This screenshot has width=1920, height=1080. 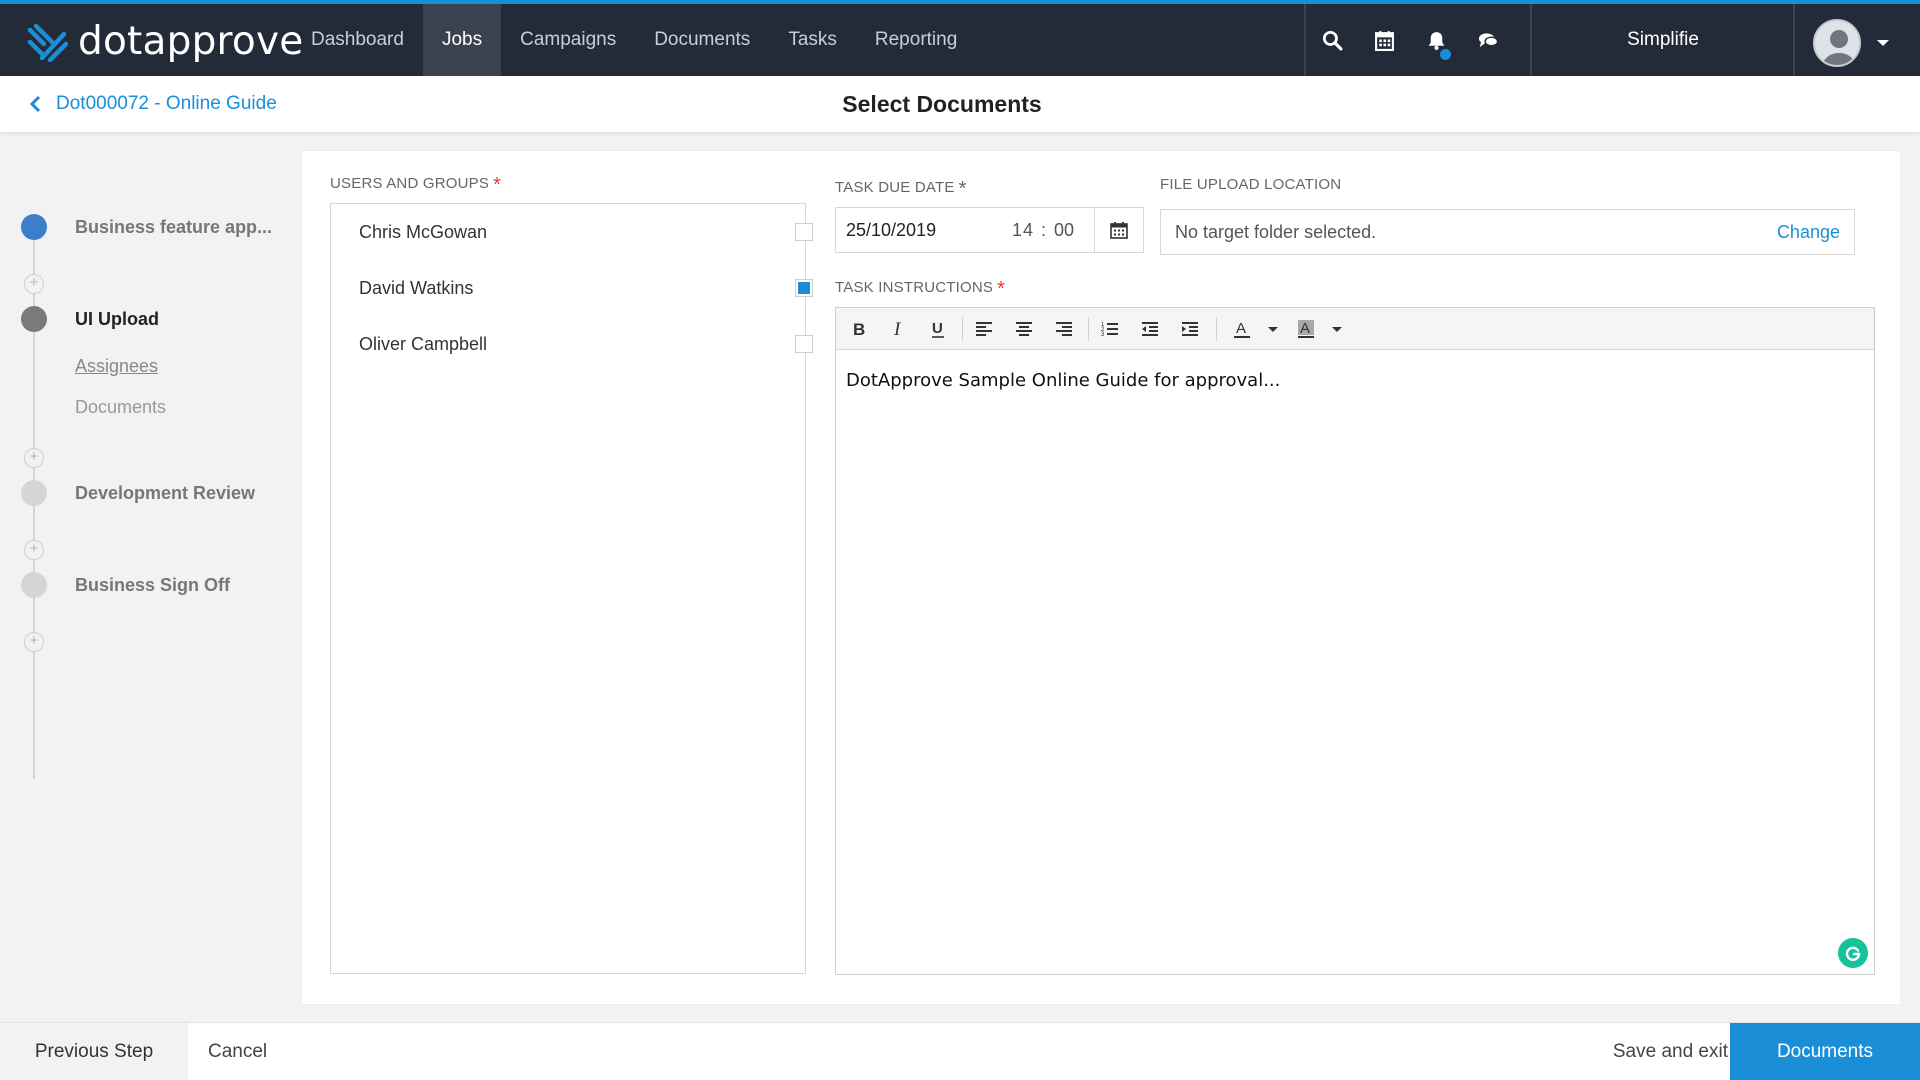 I want to click on align-center-icon, so click(x=1024, y=329).